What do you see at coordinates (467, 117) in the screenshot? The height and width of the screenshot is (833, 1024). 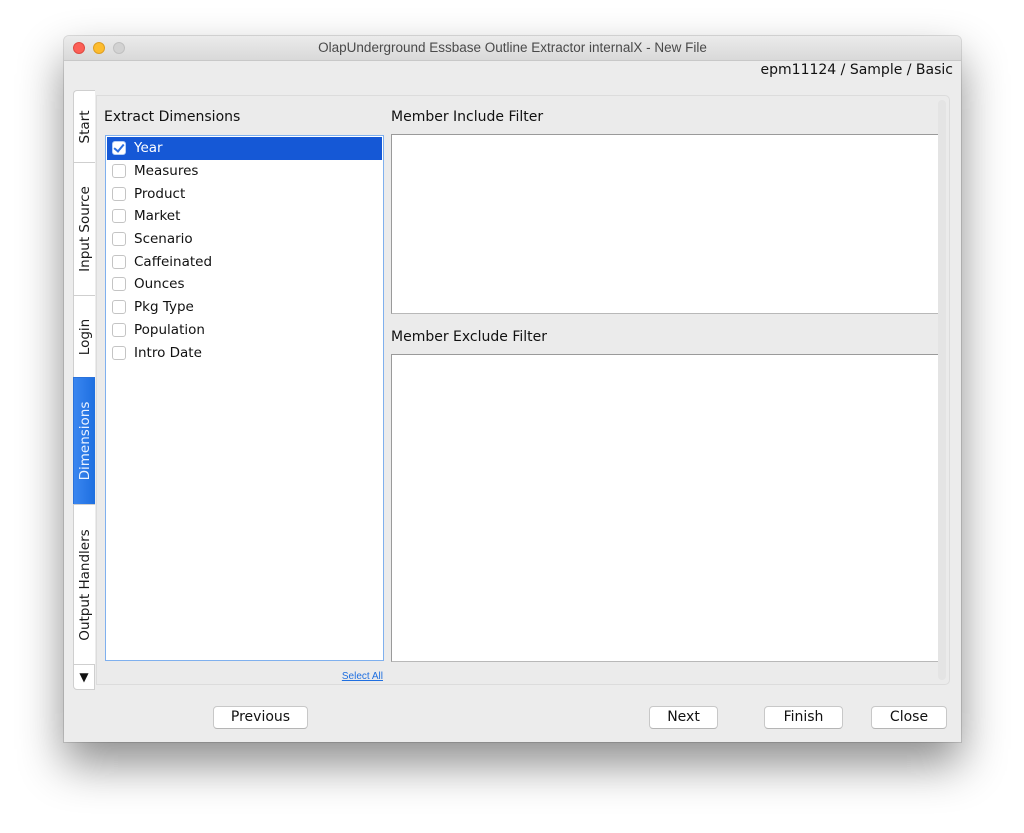 I see `include-filter-label: Member Include Filter` at bounding box center [467, 117].